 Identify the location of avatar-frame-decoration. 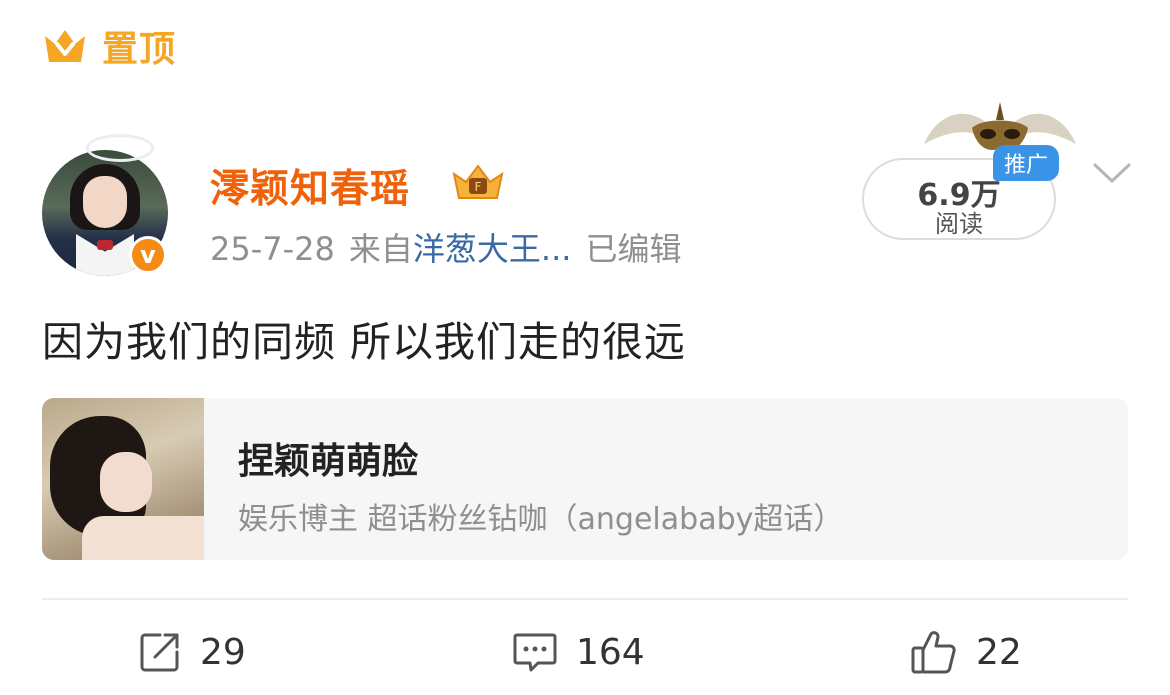
(120, 148).